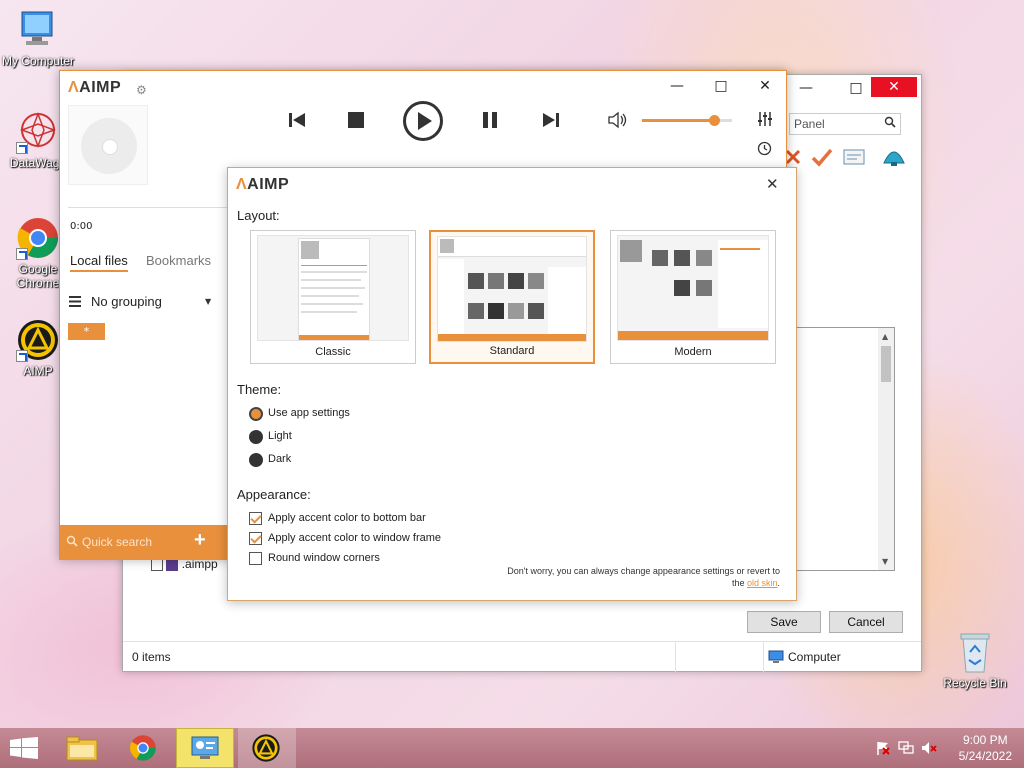 This screenshot has height=768, width=1024. What do you see at coordinates (99, 262) in the screenshot?
I see `tab-local-files: Local files` at bounding box center [99, 262].